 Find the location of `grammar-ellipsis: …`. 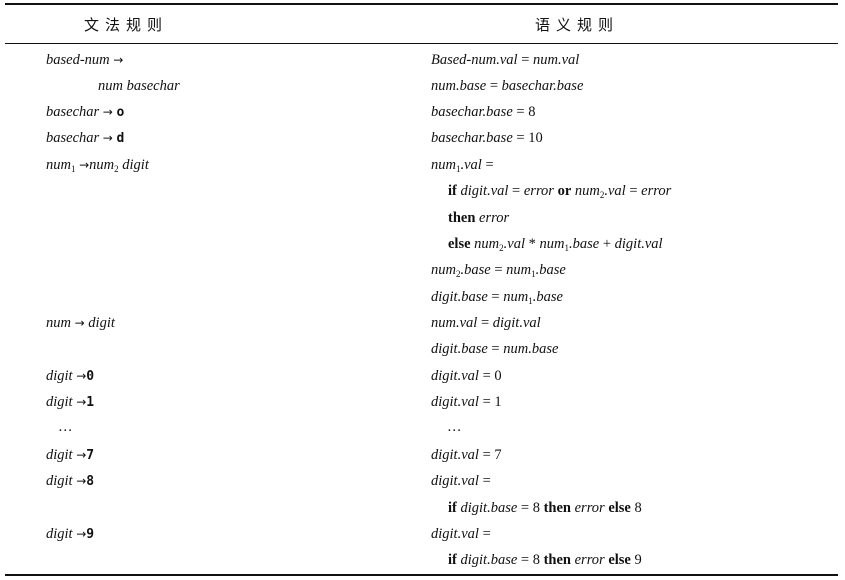

grammar-ellipsis: … is located at coordinates (65, 427).